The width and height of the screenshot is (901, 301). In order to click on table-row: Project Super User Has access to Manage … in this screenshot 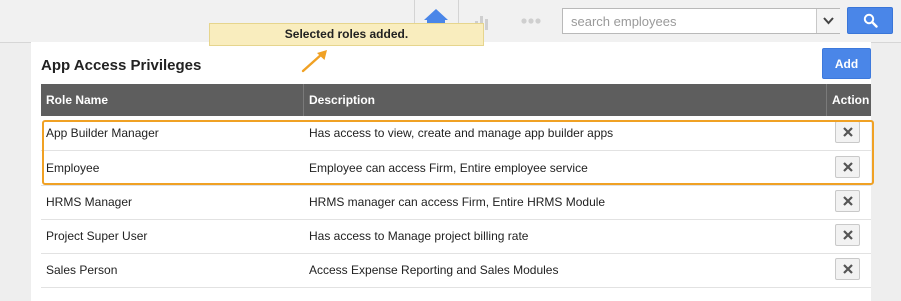, I will do `click(456, 236)`.